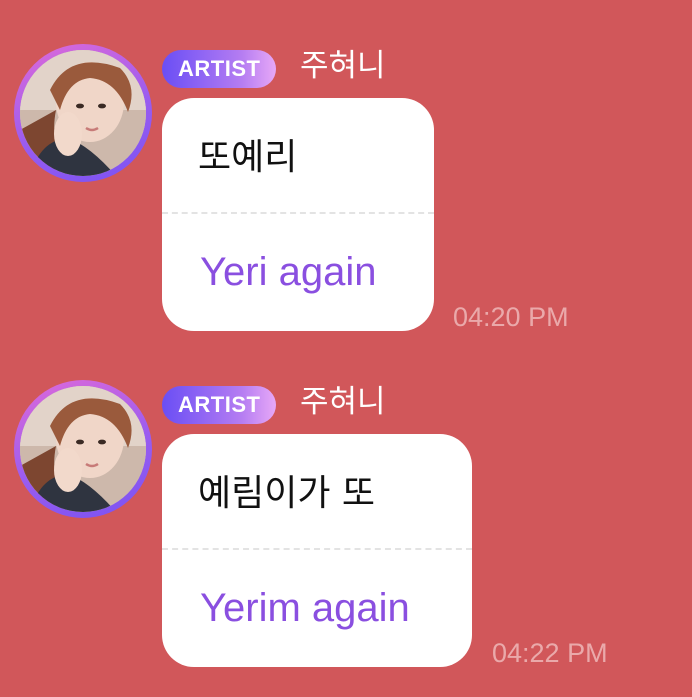  Describe the element at coordinates (248, 157) in the screenshot. I see `message-original-text: 또예리` at that location.